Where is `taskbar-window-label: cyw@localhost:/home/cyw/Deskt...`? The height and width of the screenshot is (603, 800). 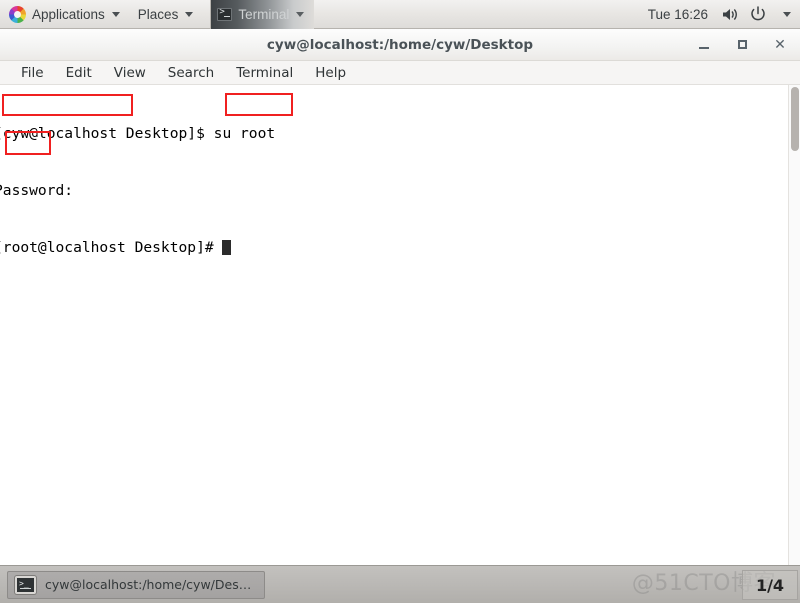 taskbar-window-label: cyw@localhost:/home/cyw/Deskt... is located at coordinates (148, 584).